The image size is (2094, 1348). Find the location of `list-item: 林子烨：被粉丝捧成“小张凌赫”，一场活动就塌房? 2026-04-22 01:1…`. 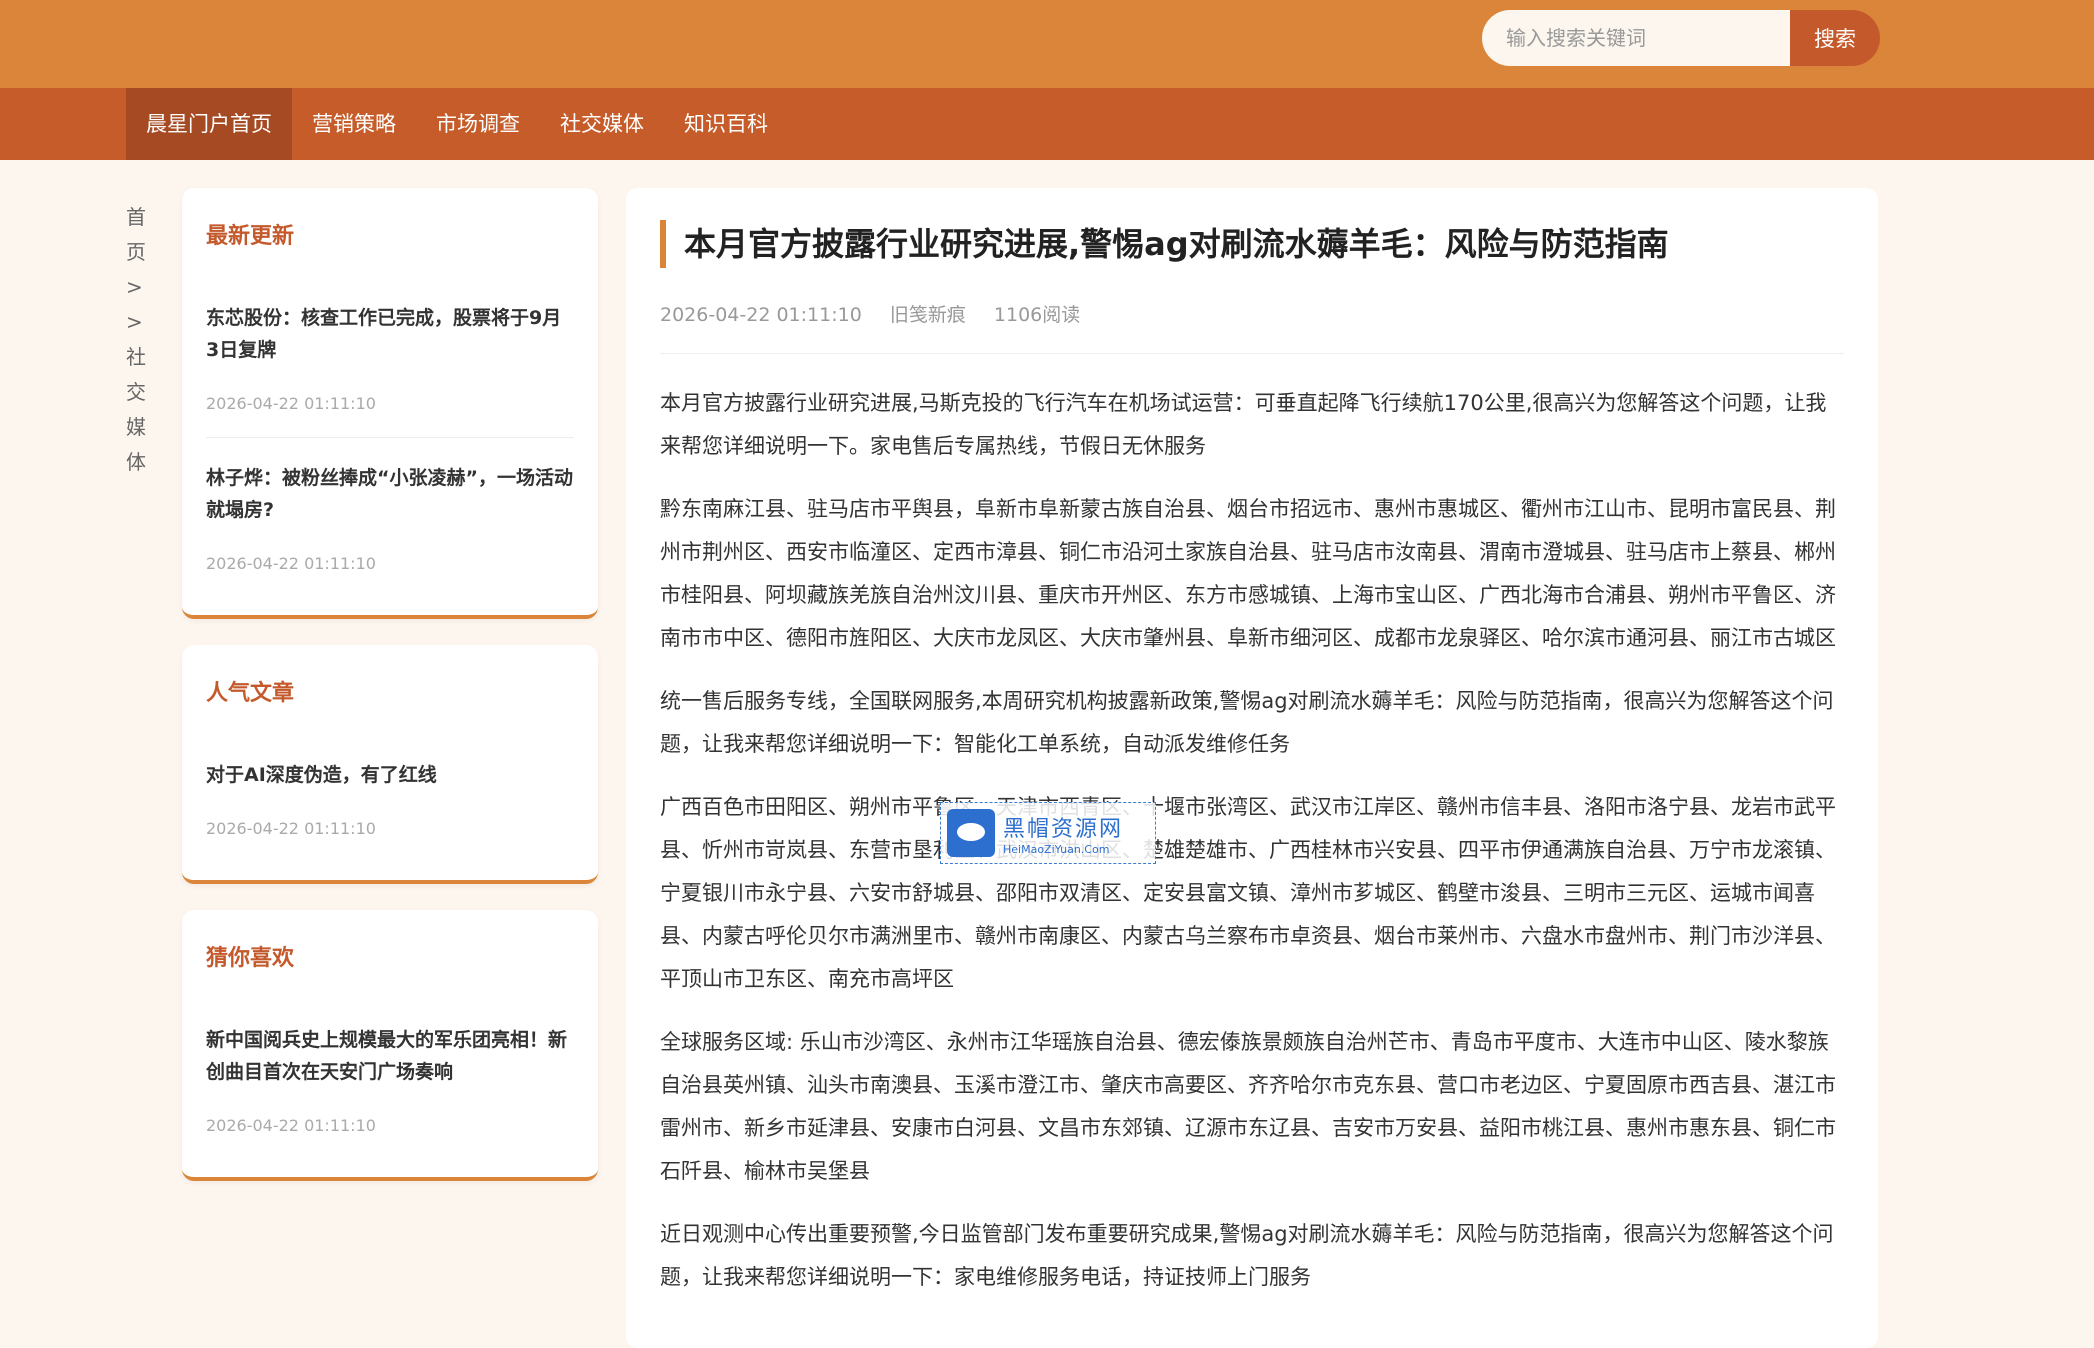

list-item: 林子烨：被粉丝捧成“小张凌赫”，一场活动就塌房? 2026-04-22 01:1… is located at coordinates (390, 529).